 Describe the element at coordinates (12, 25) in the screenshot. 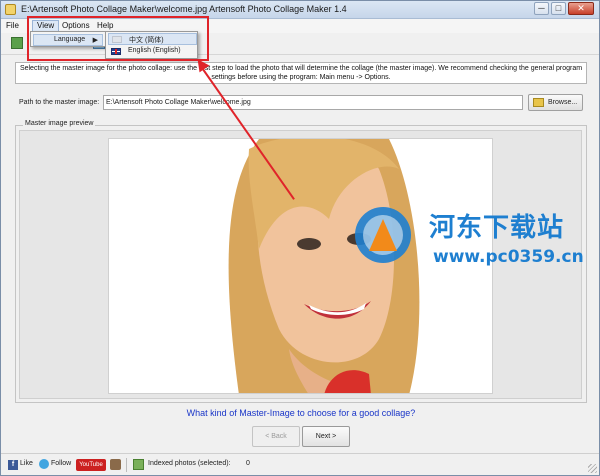

I see `menu-file: File` at that location.